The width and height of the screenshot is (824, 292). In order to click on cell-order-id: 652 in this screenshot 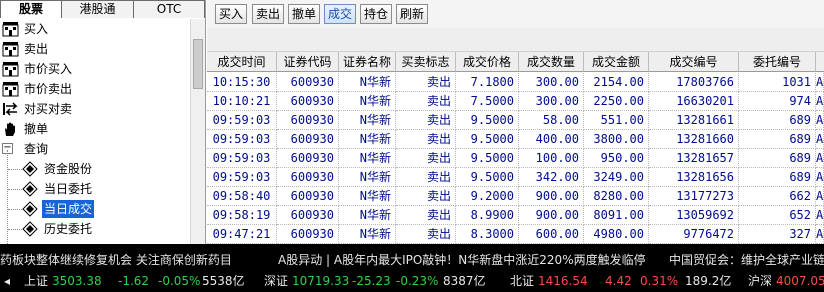, I will do `click(777, 215)`.